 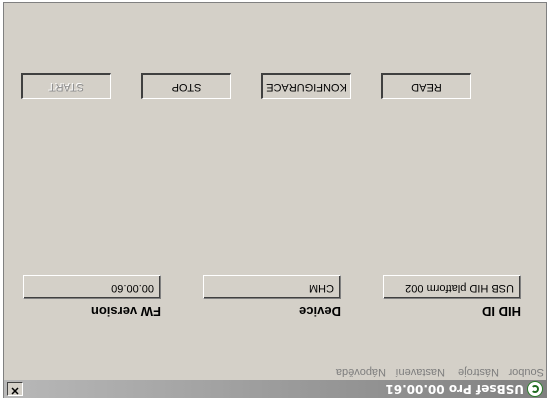 I want to click on read-button: READ, so click(x=426, y=86).